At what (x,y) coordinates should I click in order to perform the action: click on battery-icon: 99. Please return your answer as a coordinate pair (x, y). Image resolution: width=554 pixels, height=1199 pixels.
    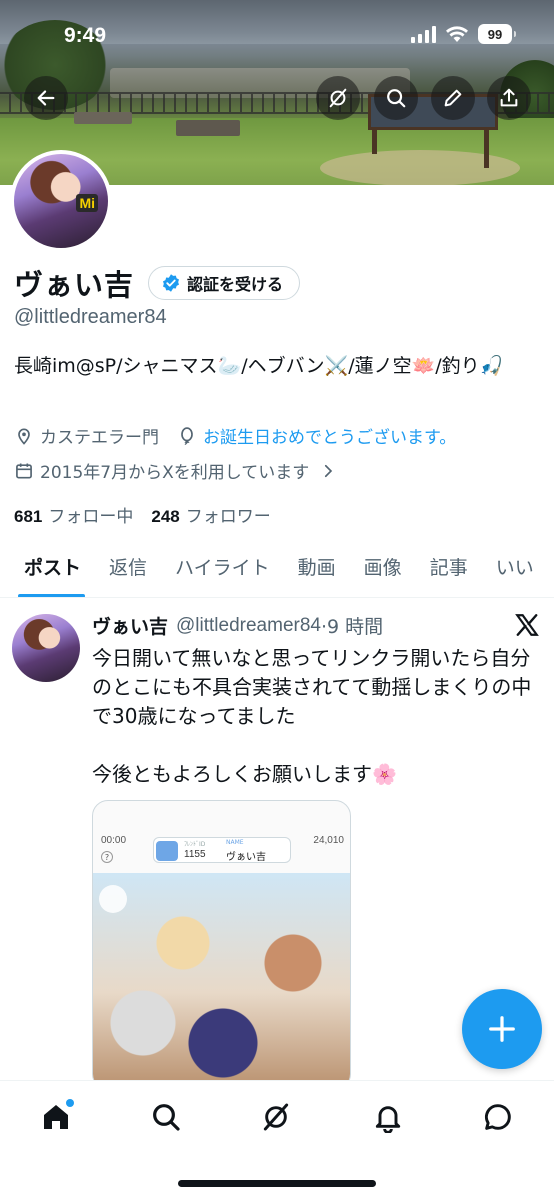
    Looking at the image, I should click on (497, 34).